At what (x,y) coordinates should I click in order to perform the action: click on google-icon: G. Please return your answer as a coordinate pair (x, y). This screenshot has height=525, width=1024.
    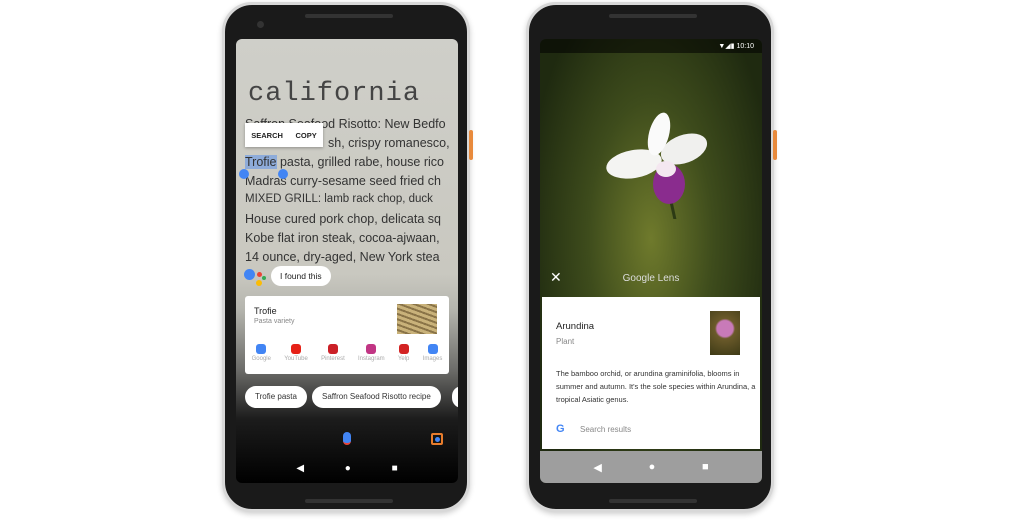
    Looking at the image, I should click on (560, 429).